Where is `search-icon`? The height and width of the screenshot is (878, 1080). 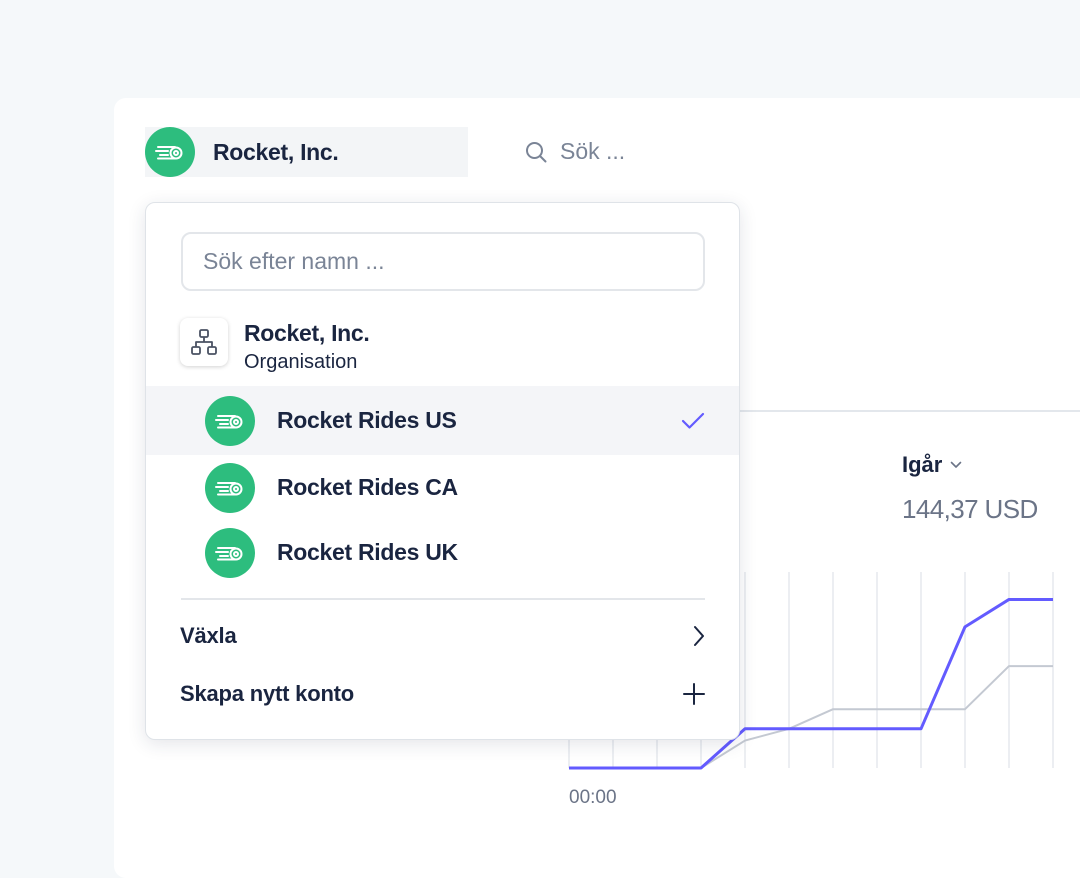
search-icon is located at coordinates (536, 151).